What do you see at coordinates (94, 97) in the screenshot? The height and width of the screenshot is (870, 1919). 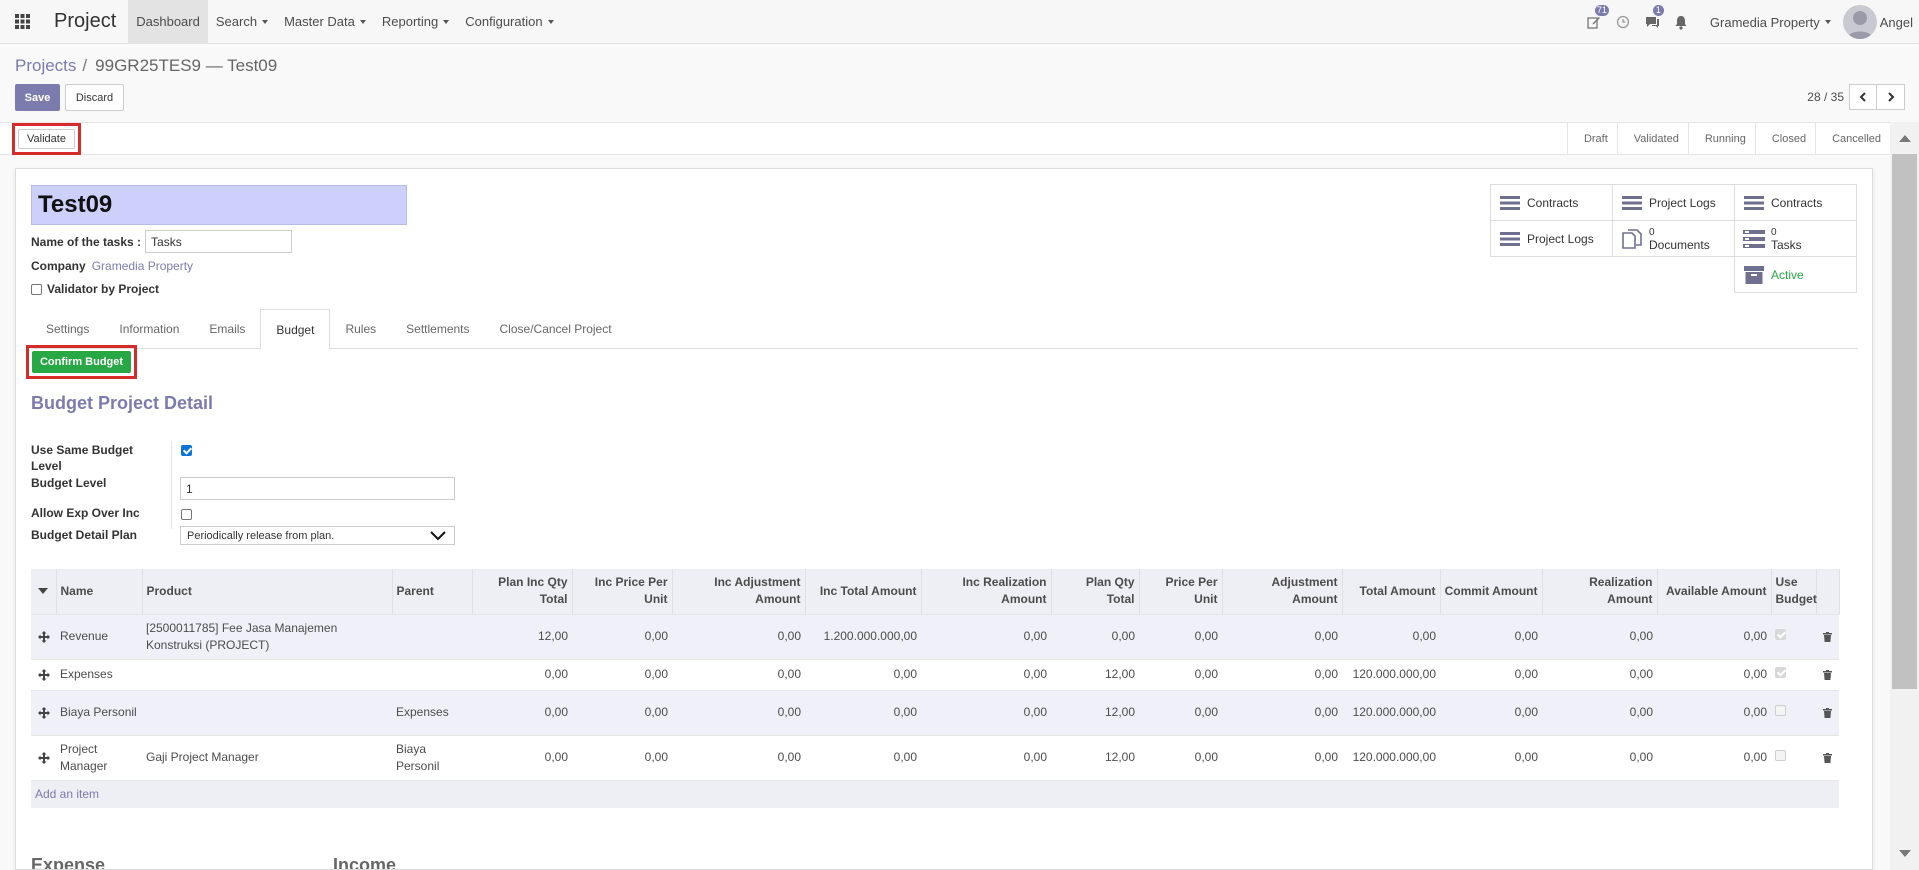 I see `discard-button: Discard` at bounding box center [94, 97].